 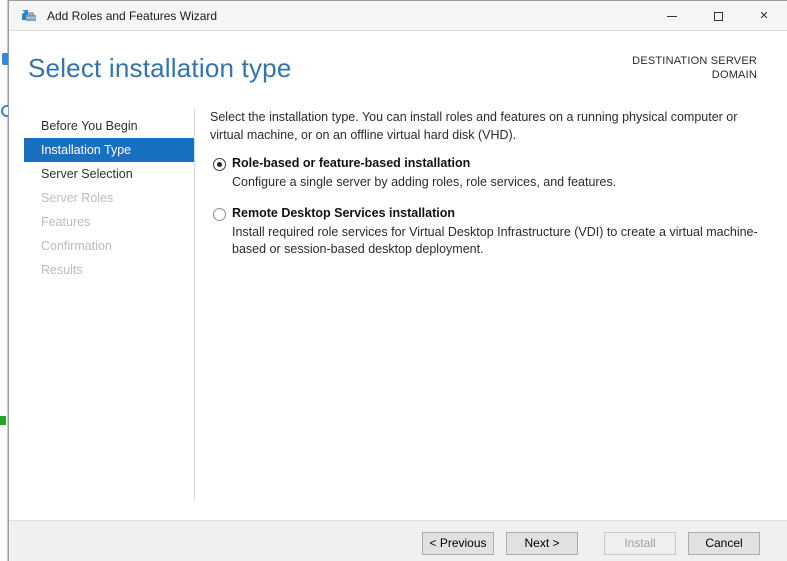 I want to click on radio-role-based-installation, so click(x=219, y=164).